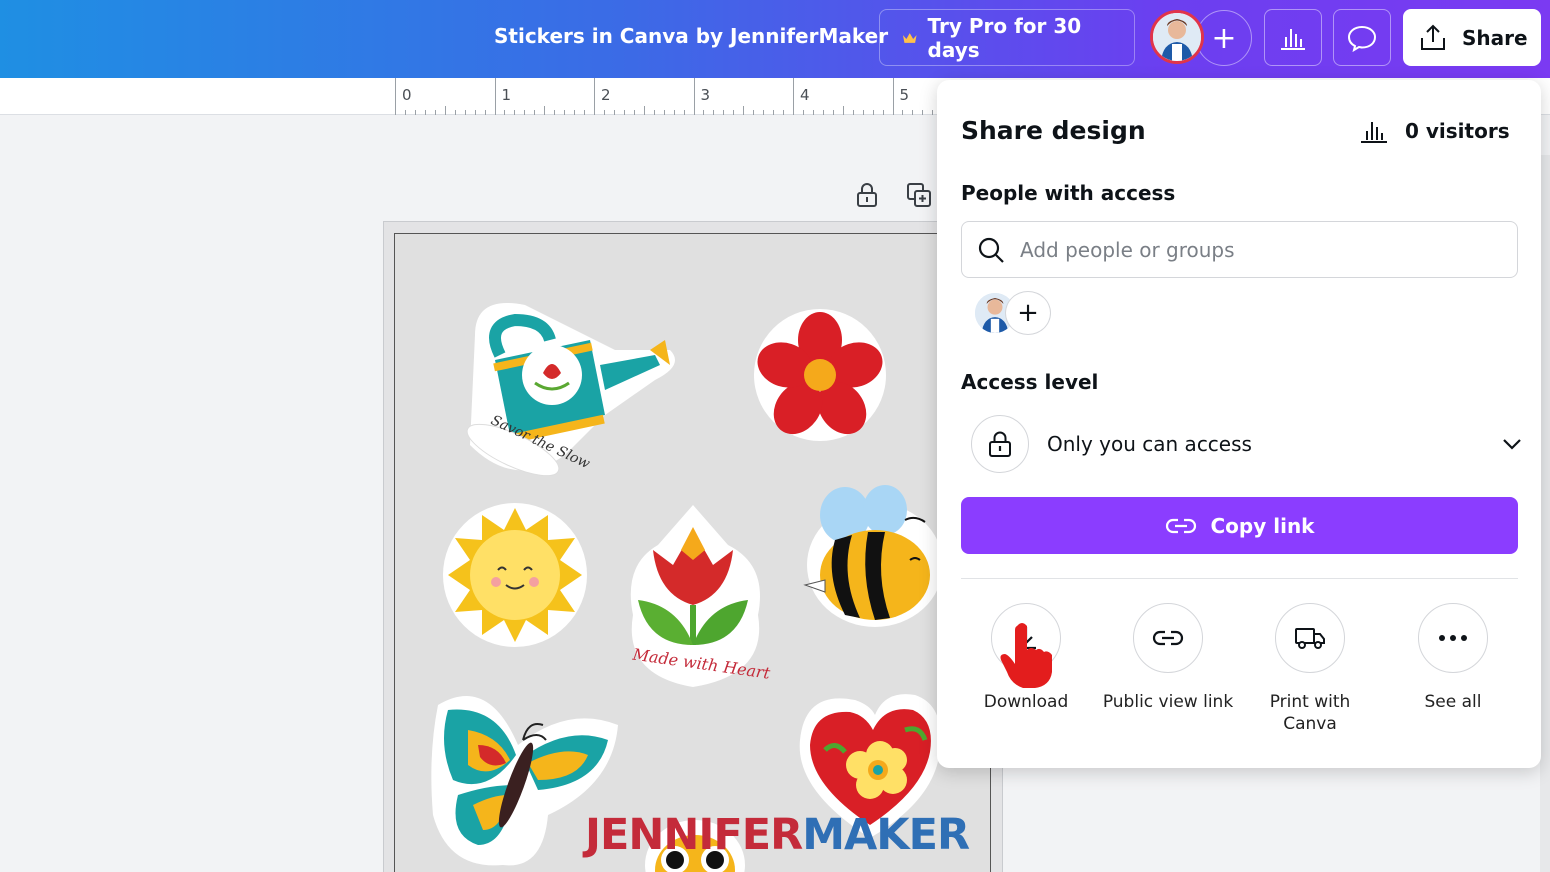 This screenshot has height=872, width=1550. Describe the element at coordinates (1545, 513) in the screenshot. I see `vertical-scrollbar` at that location.